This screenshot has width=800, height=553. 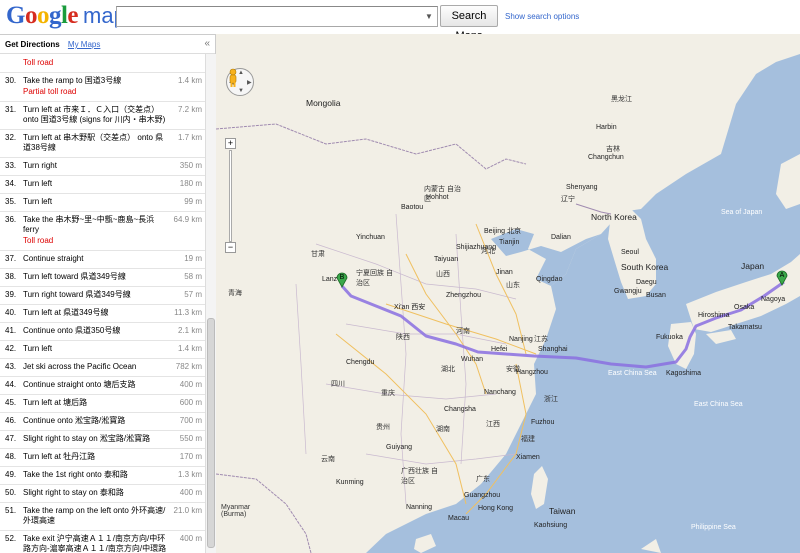 I want to click on step-distance: 350 m, so click(x=190, y=165).